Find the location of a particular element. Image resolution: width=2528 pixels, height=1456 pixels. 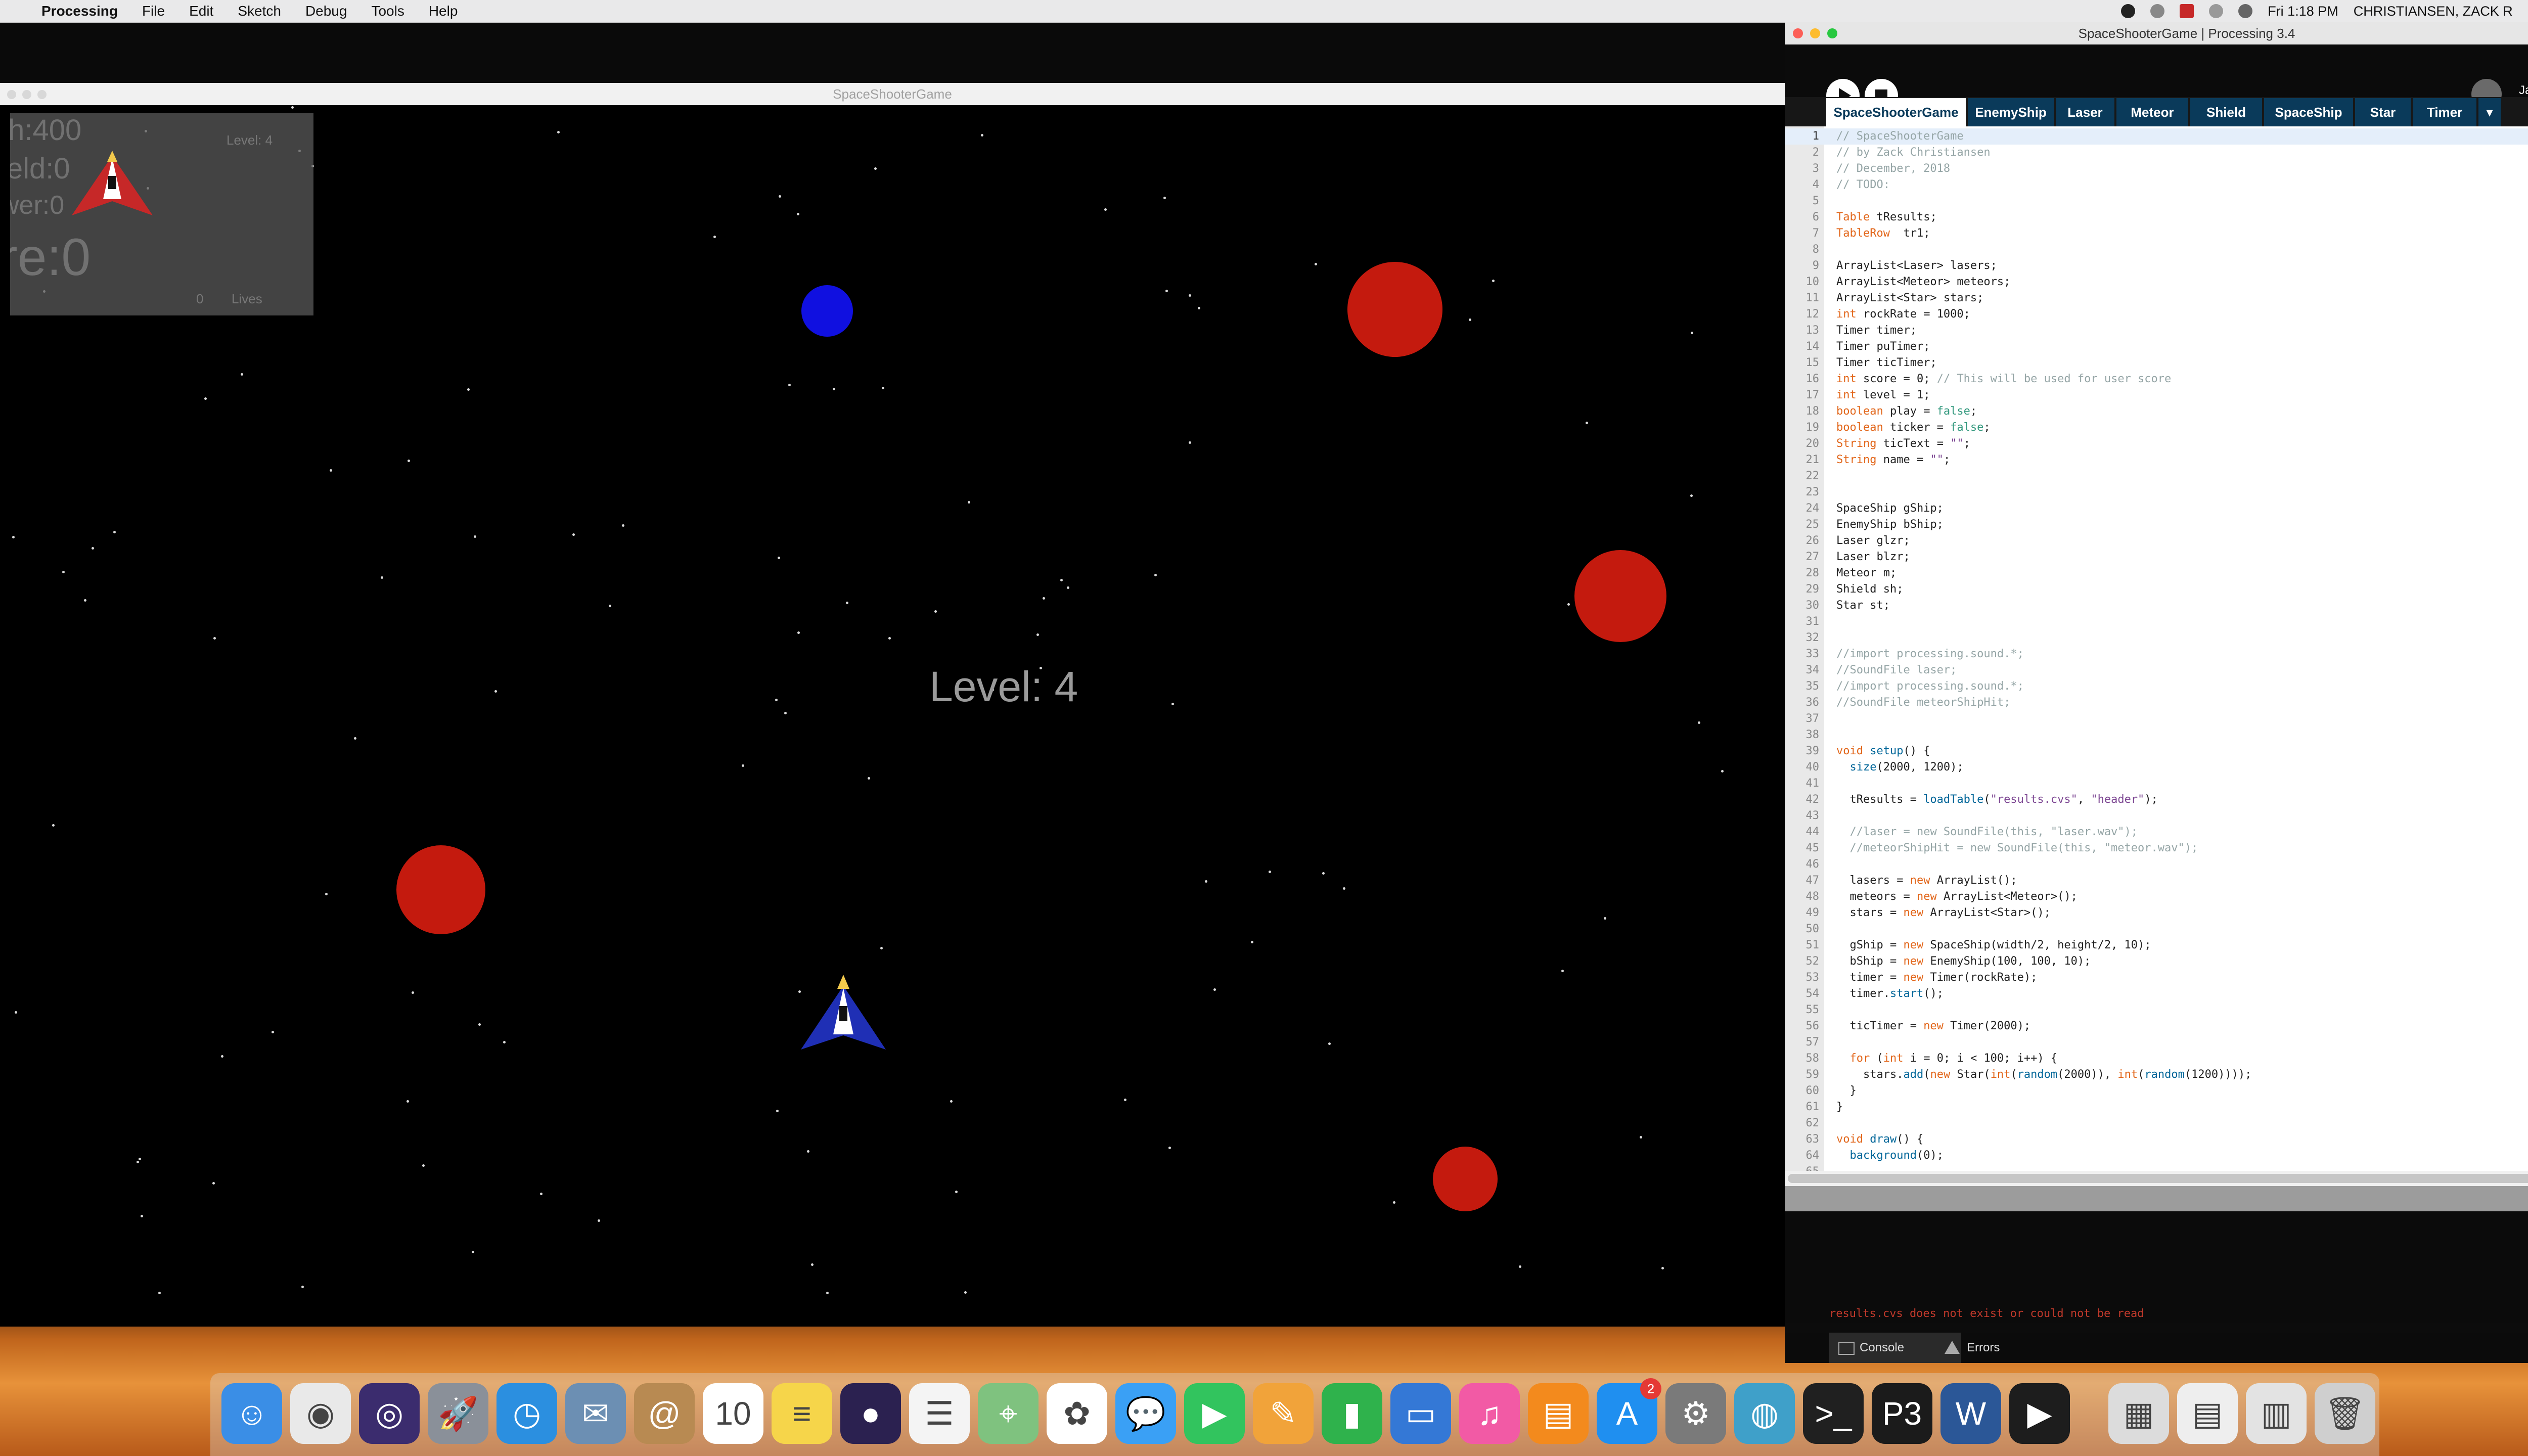

menu-file: File is located at coordinates (153, 11).